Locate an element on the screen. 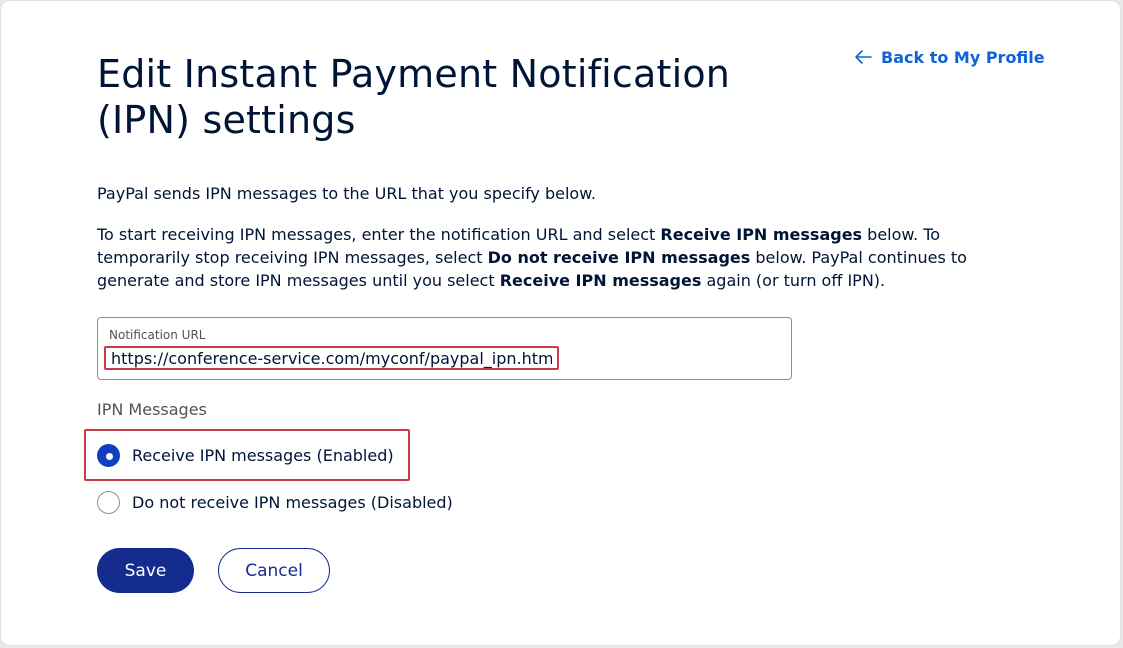 Image resolution: width=1123 pixels, height=648 pixels. radio-option-enabled: Receive IPN messages (Enabled) is located at coordinates (245, 455).